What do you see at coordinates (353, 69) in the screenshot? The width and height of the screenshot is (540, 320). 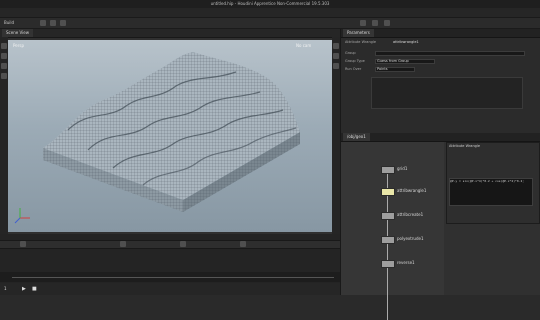 I see `param-label: Run Over` at bounding box center [353, 69].